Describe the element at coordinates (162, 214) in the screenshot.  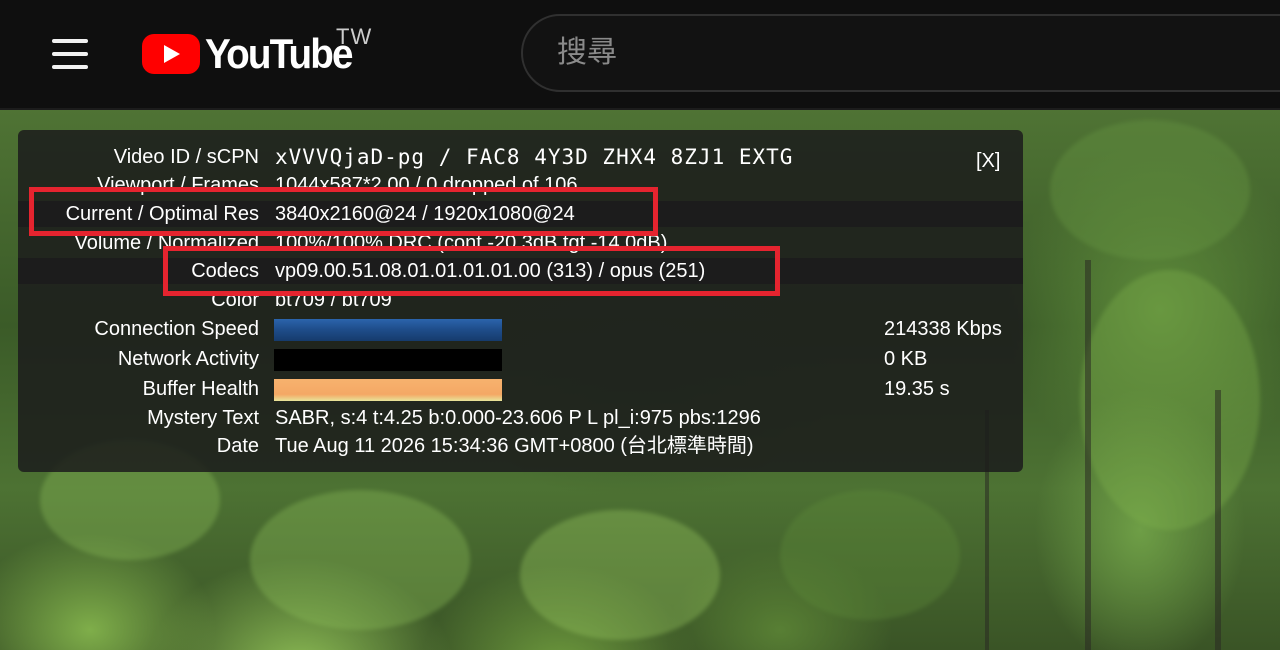
I see `stats-label: Current / Optimal Res` at that location.